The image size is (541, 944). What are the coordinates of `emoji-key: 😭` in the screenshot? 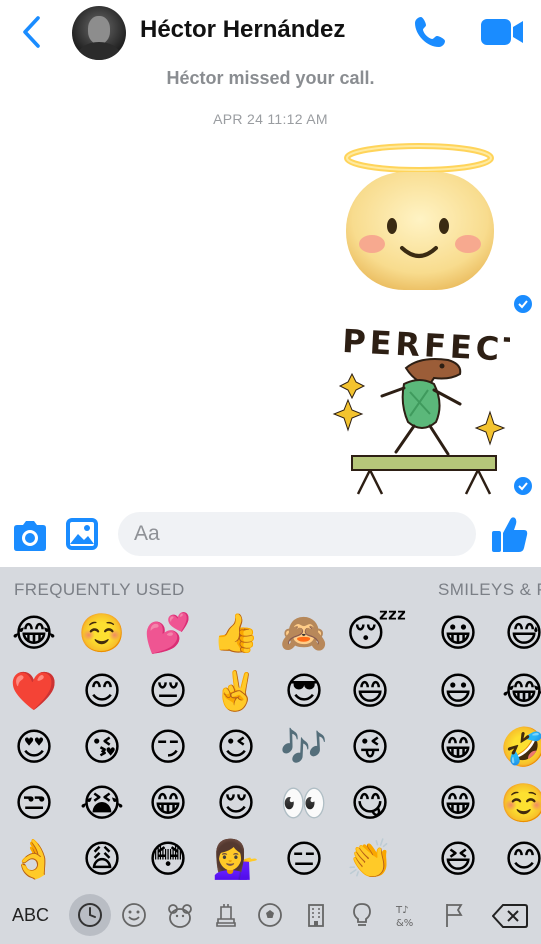 It's located at (102, 803).